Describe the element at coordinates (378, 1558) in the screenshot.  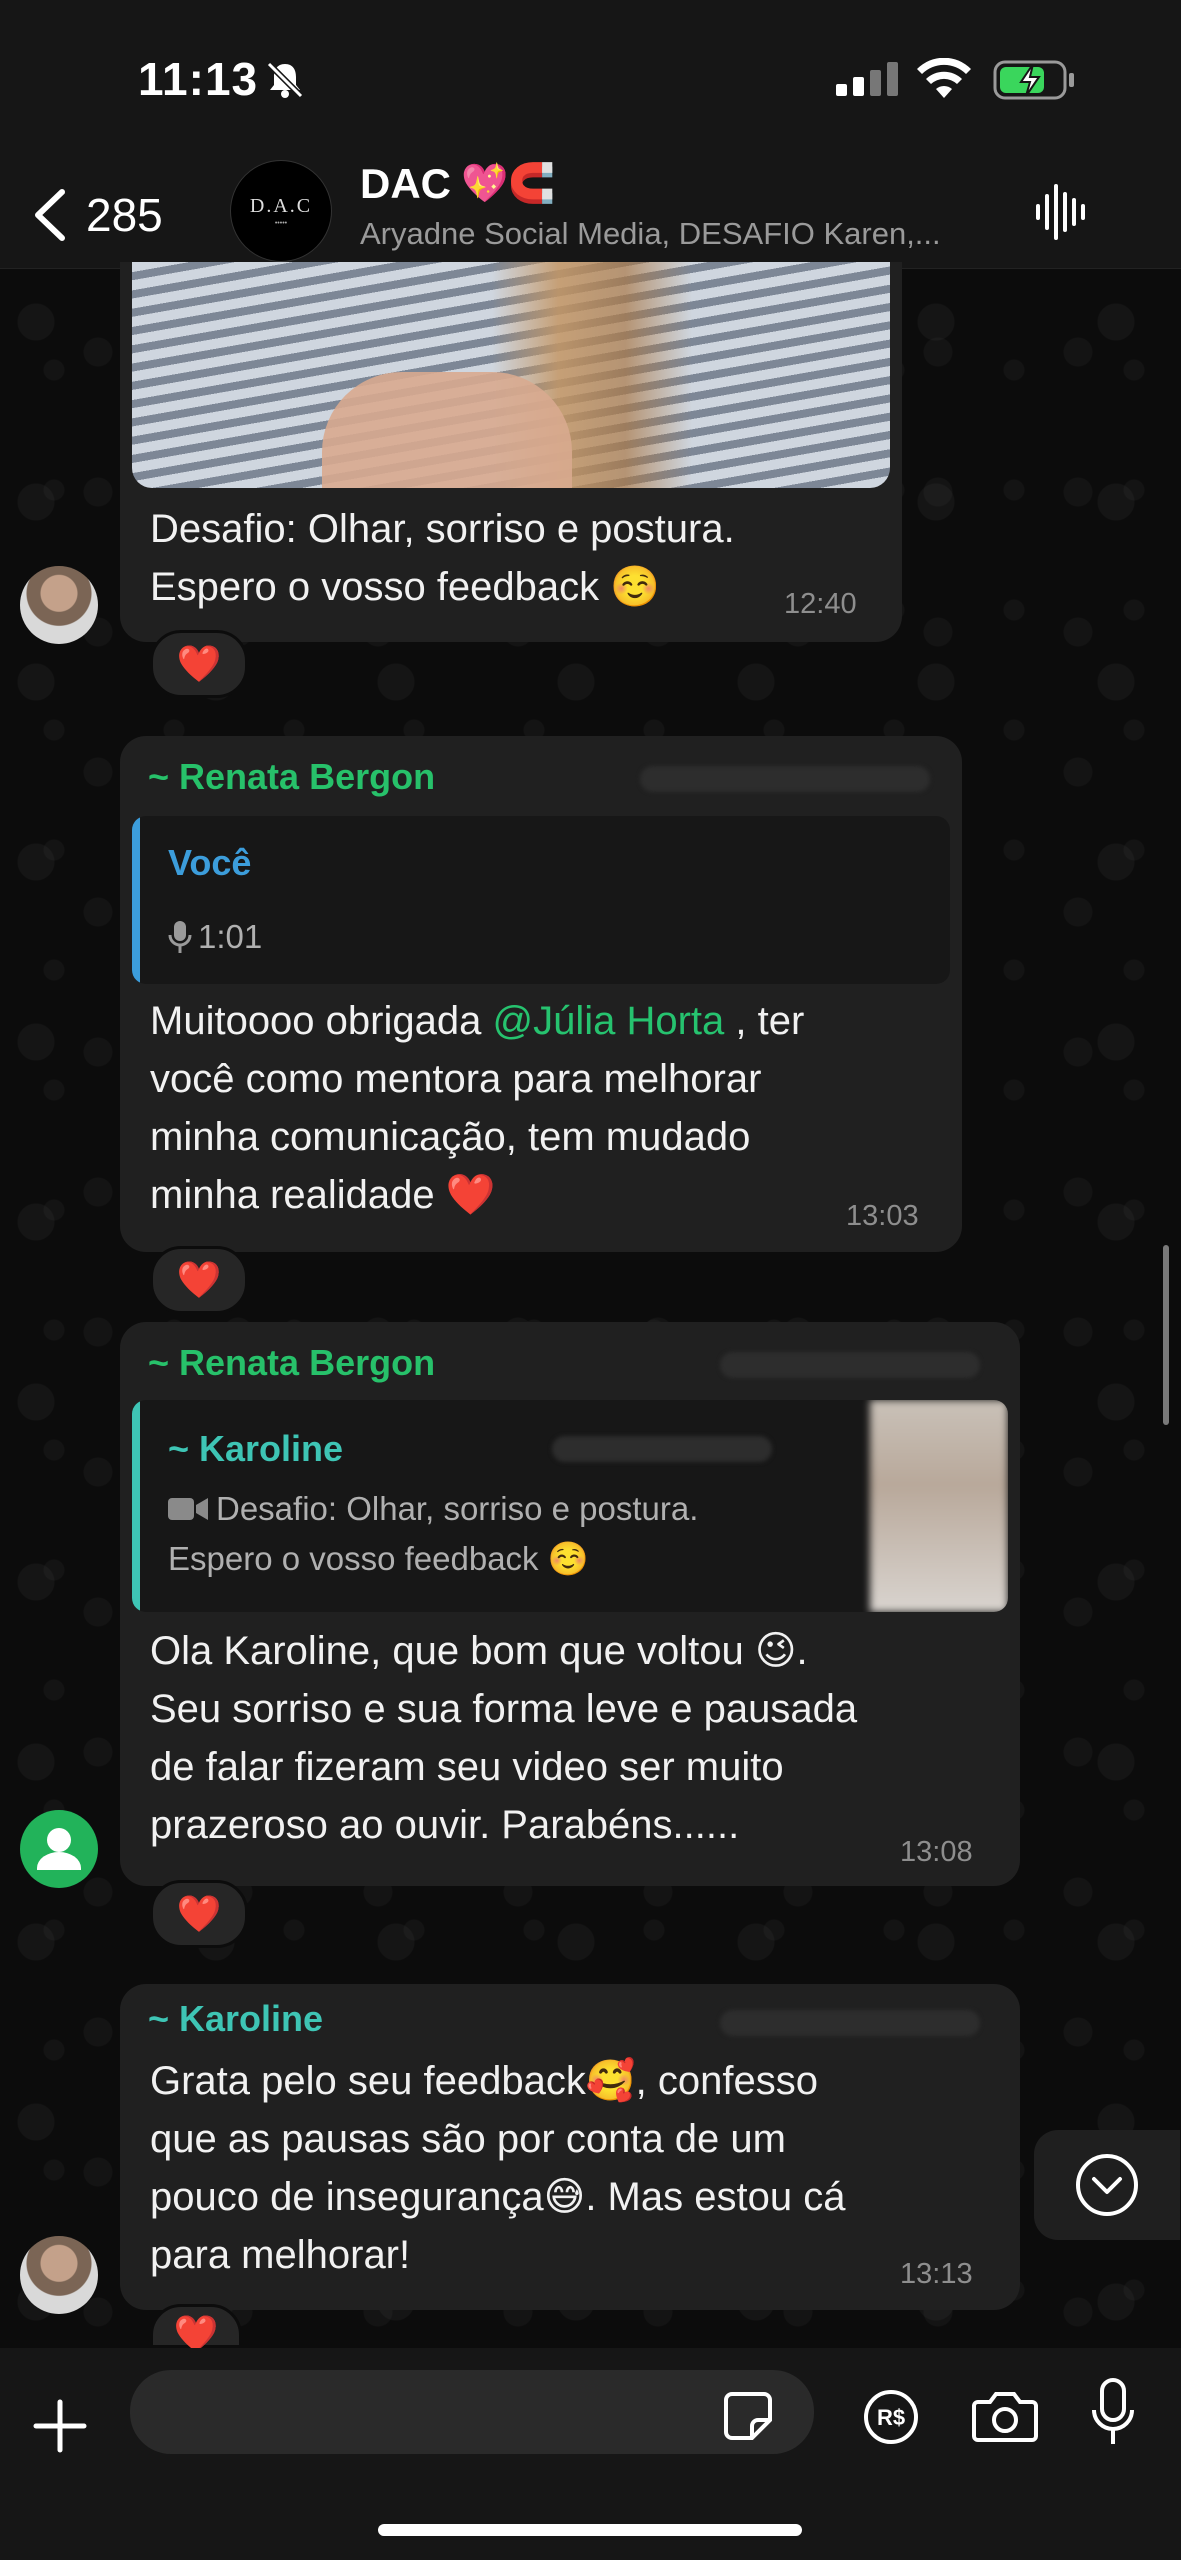
I see `quote-text-line: Espero o vosso feedback ☺️` at that location.